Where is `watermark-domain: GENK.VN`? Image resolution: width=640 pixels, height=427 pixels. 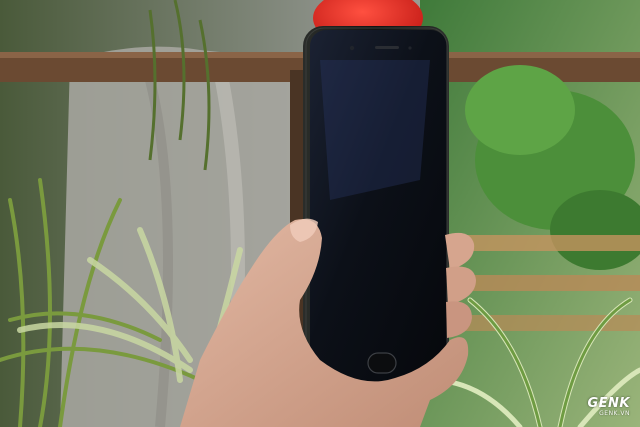
watermark-domain: GENK.VN is located at coordinates (614, 413).